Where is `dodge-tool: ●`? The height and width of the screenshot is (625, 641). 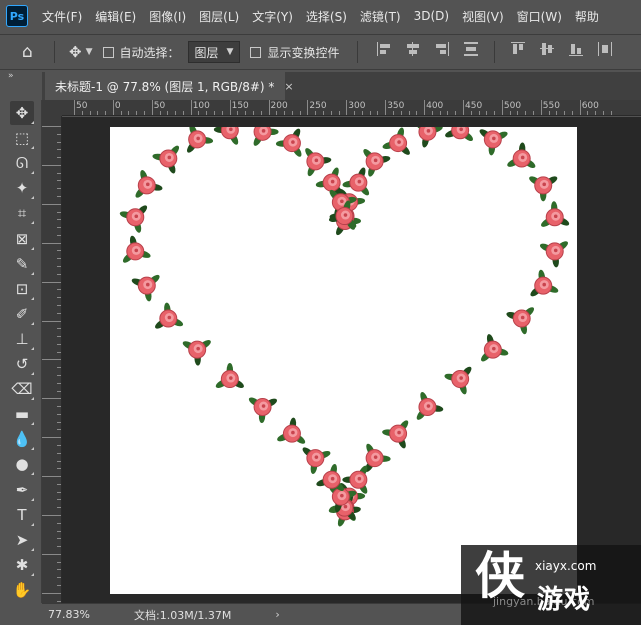
dodge-tool: ● is located at coordinates (22, 464).